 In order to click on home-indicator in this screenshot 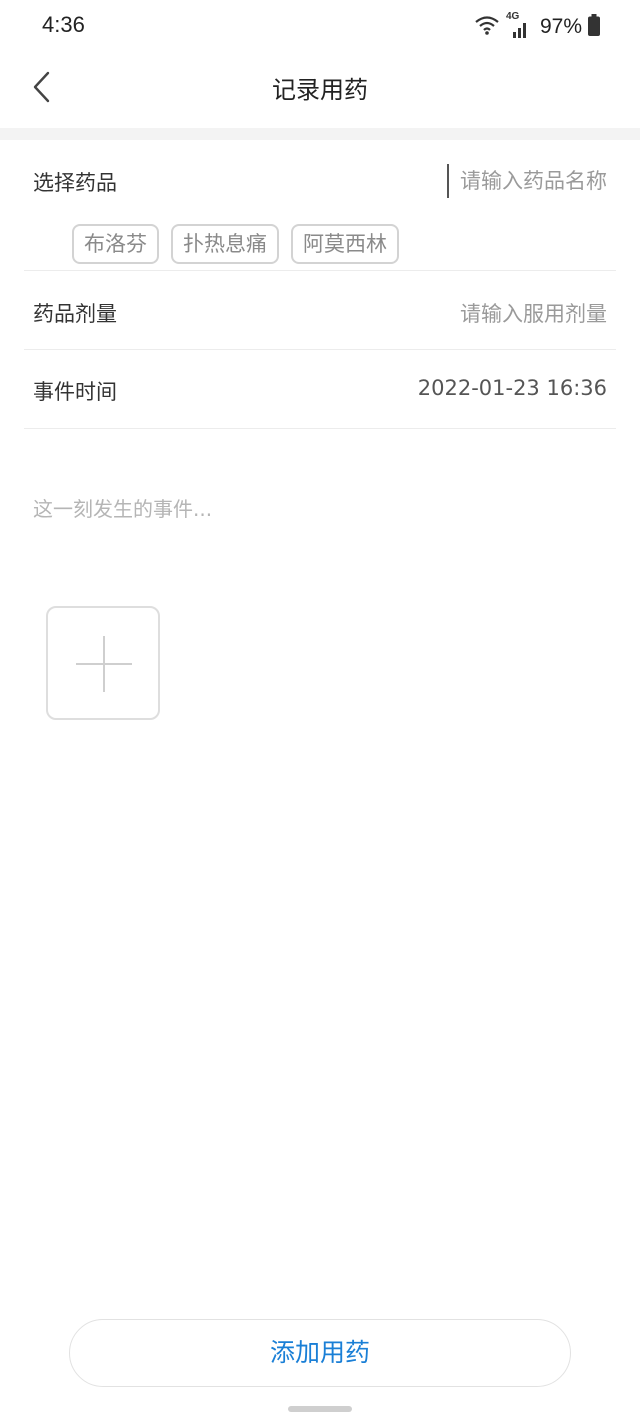, I will do `click(320, 1409)`.